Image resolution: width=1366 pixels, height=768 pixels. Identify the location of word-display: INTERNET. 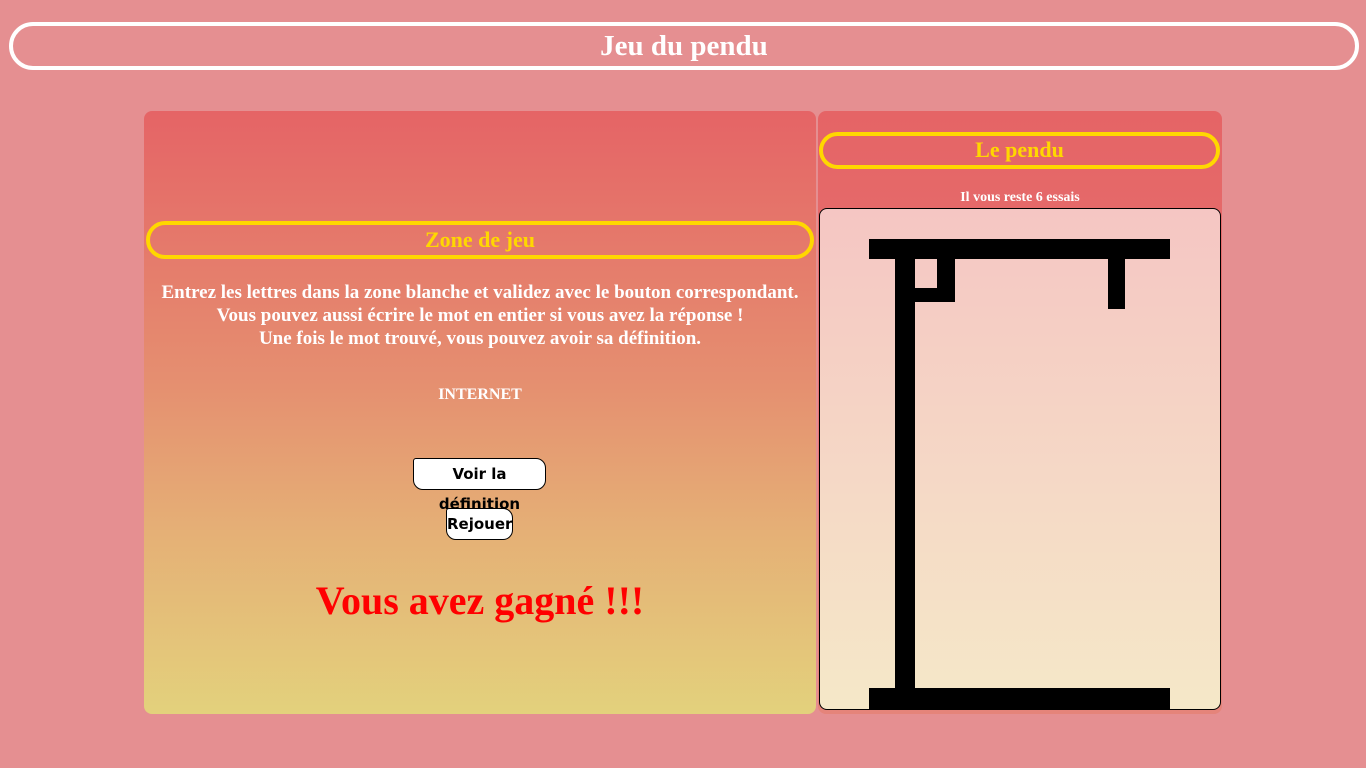
(480, 394).